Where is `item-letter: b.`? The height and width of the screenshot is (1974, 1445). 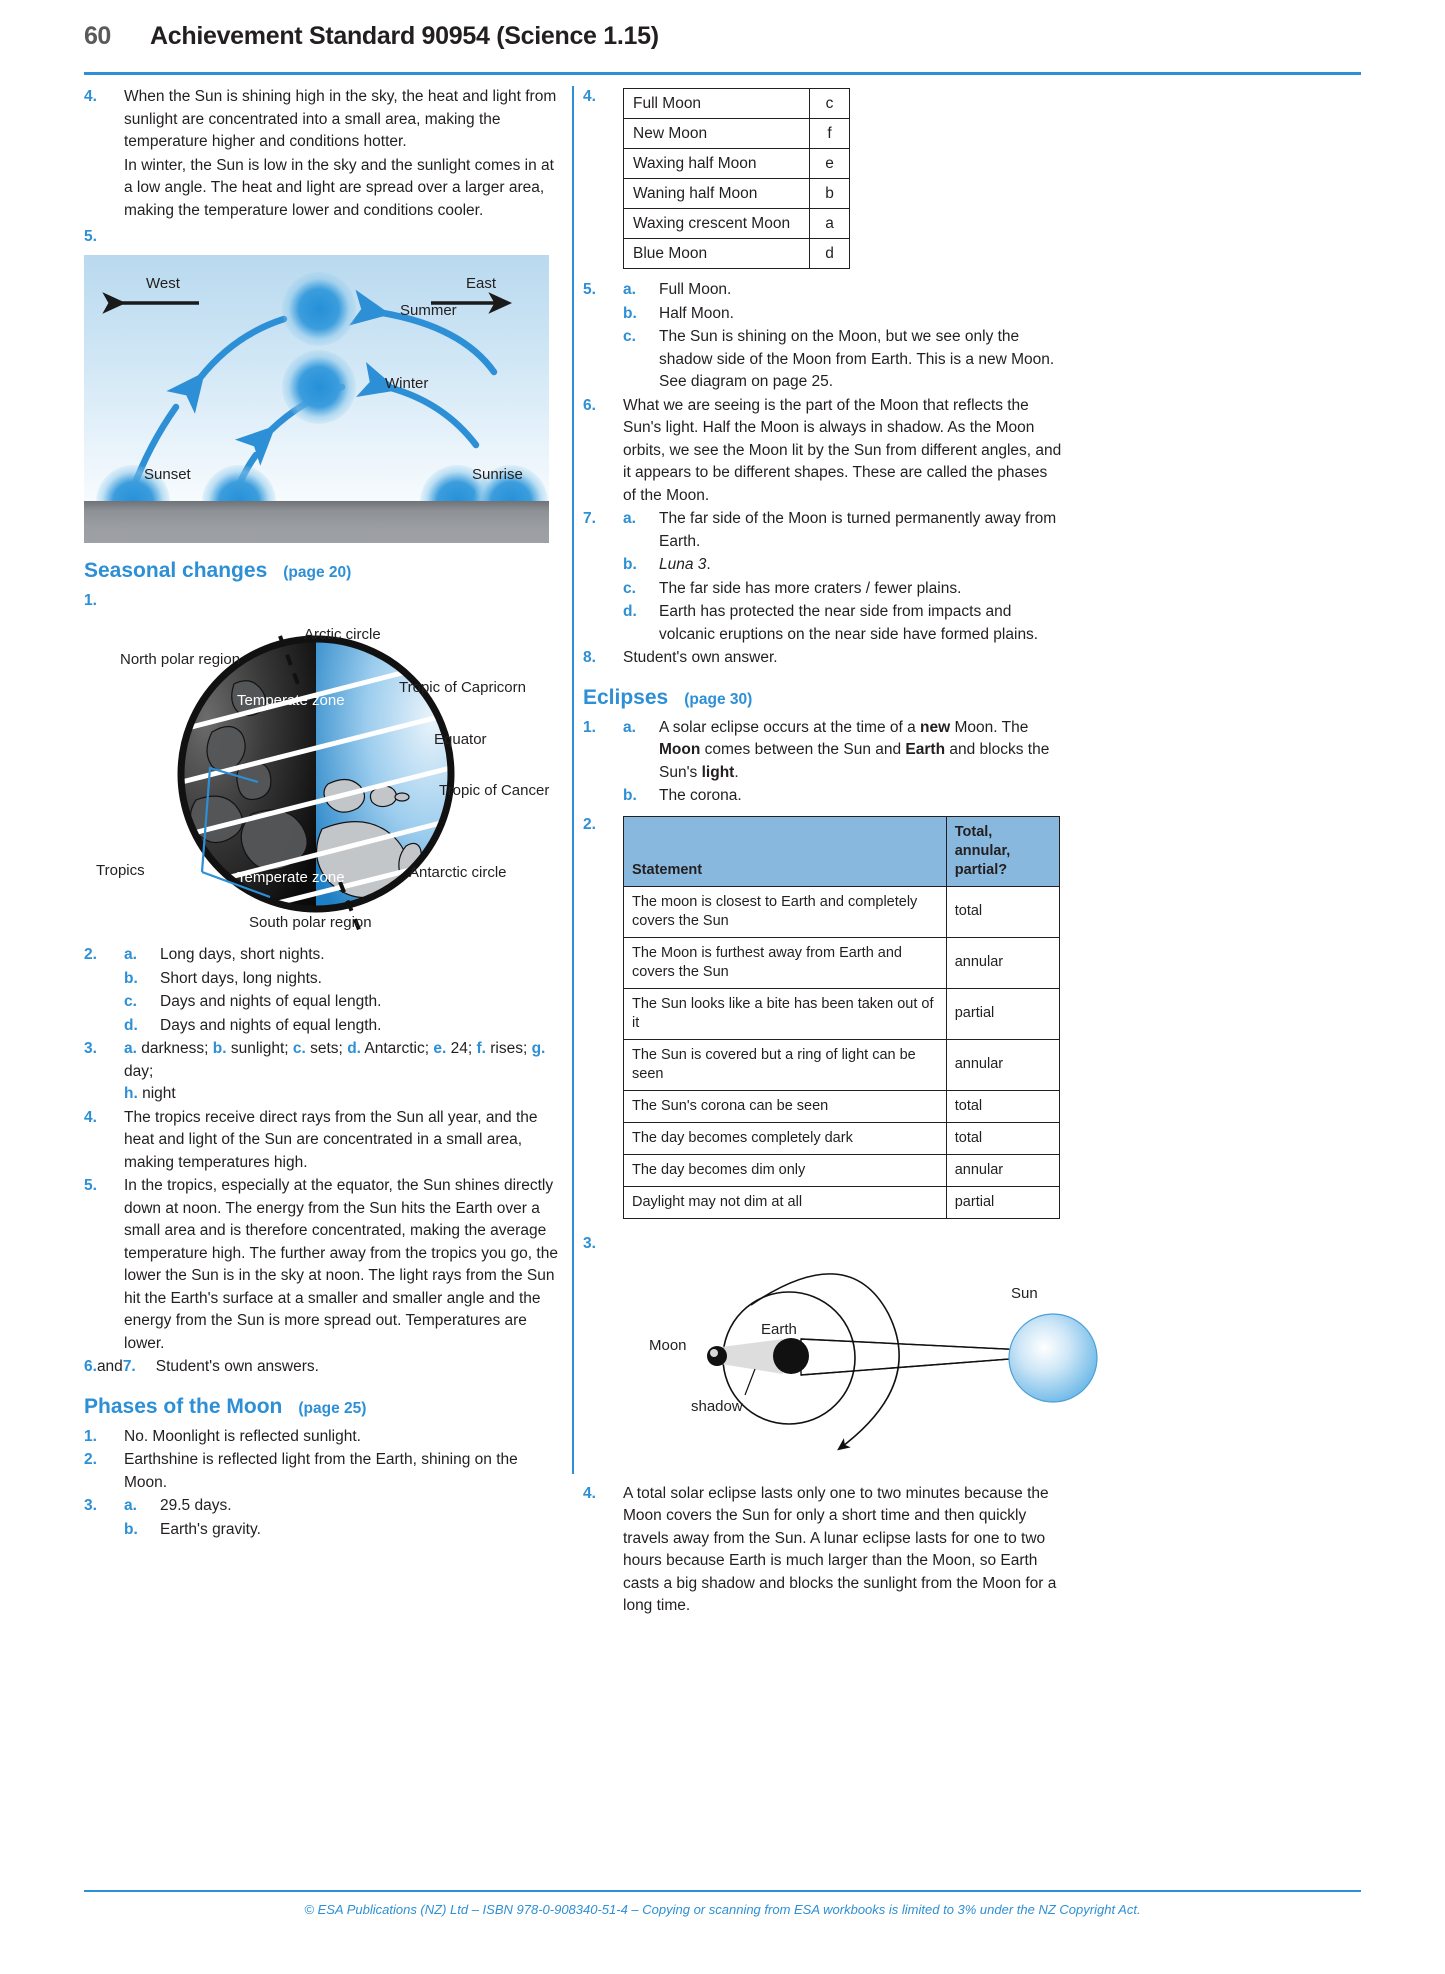
item-letter: b. is located at coordinates (131, 1529).